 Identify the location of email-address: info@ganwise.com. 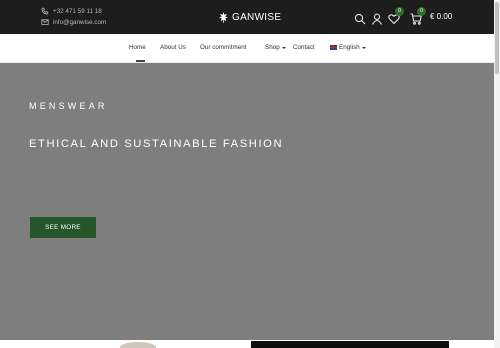
(80, 22).